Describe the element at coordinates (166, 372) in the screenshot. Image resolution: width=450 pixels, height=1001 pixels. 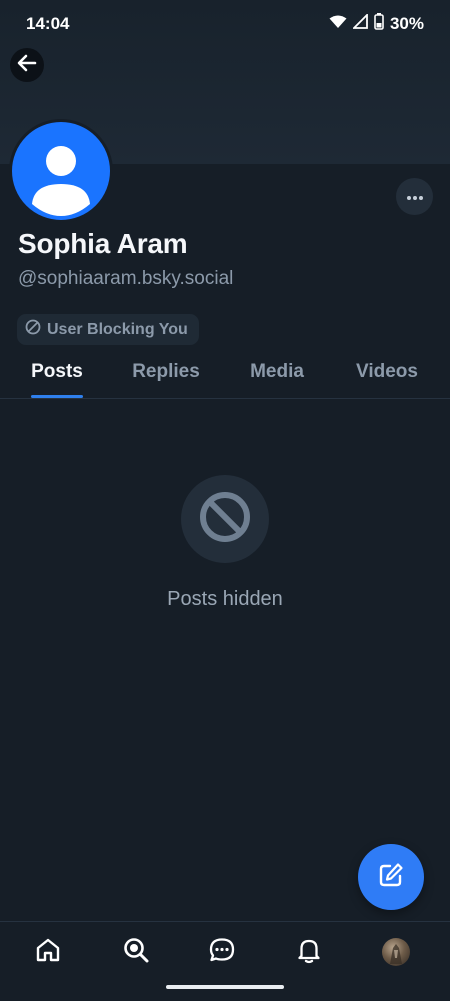
I see `tab-replies: Replies` at that location.